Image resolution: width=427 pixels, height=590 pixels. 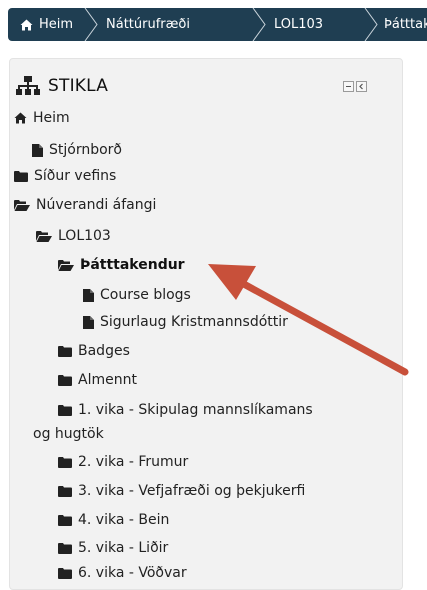 I want to click on breadcrumb: Heim Náttúrufræði LOL103 Þátttakendur, so click(x=217, y=24).